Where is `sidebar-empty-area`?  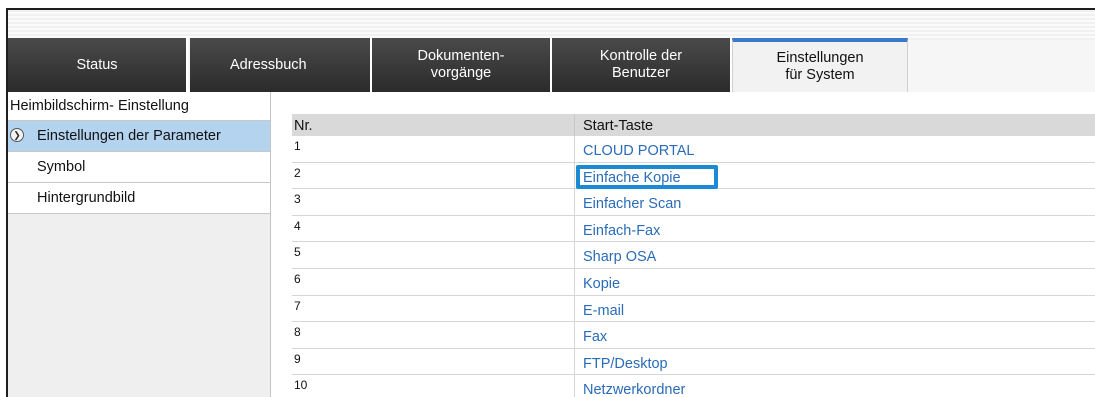 sidebar-empty-area is located at coordinates (139, 306).